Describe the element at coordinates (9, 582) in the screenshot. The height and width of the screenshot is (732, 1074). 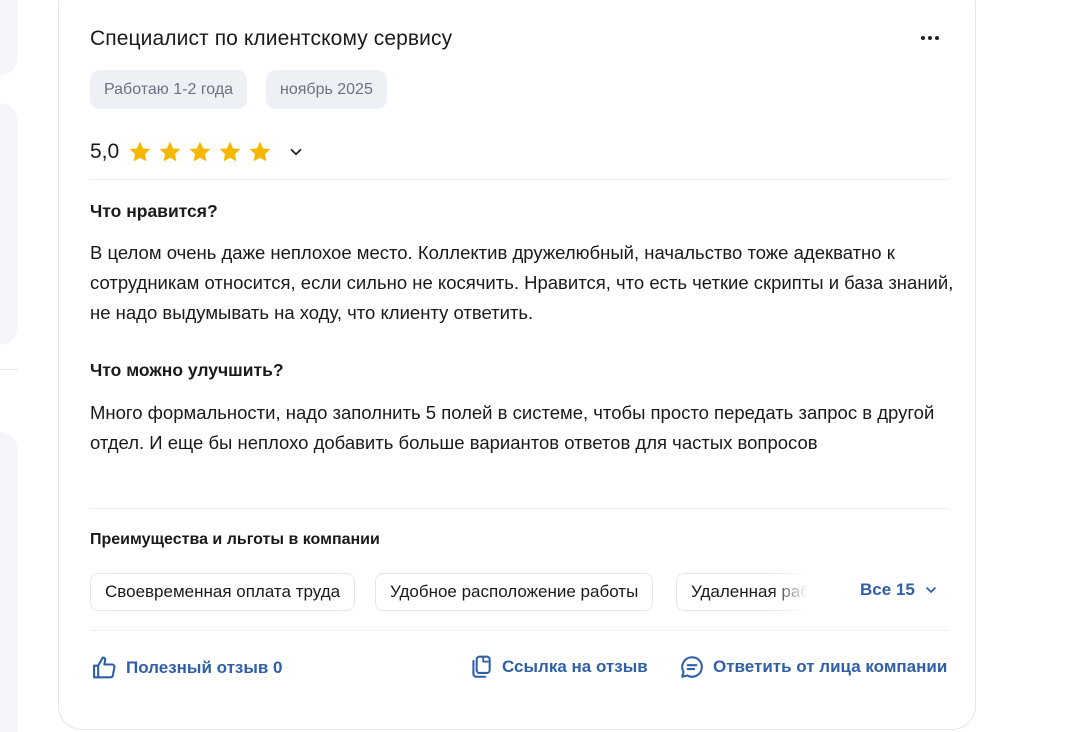
I see `side-panel-bottom` at that location.